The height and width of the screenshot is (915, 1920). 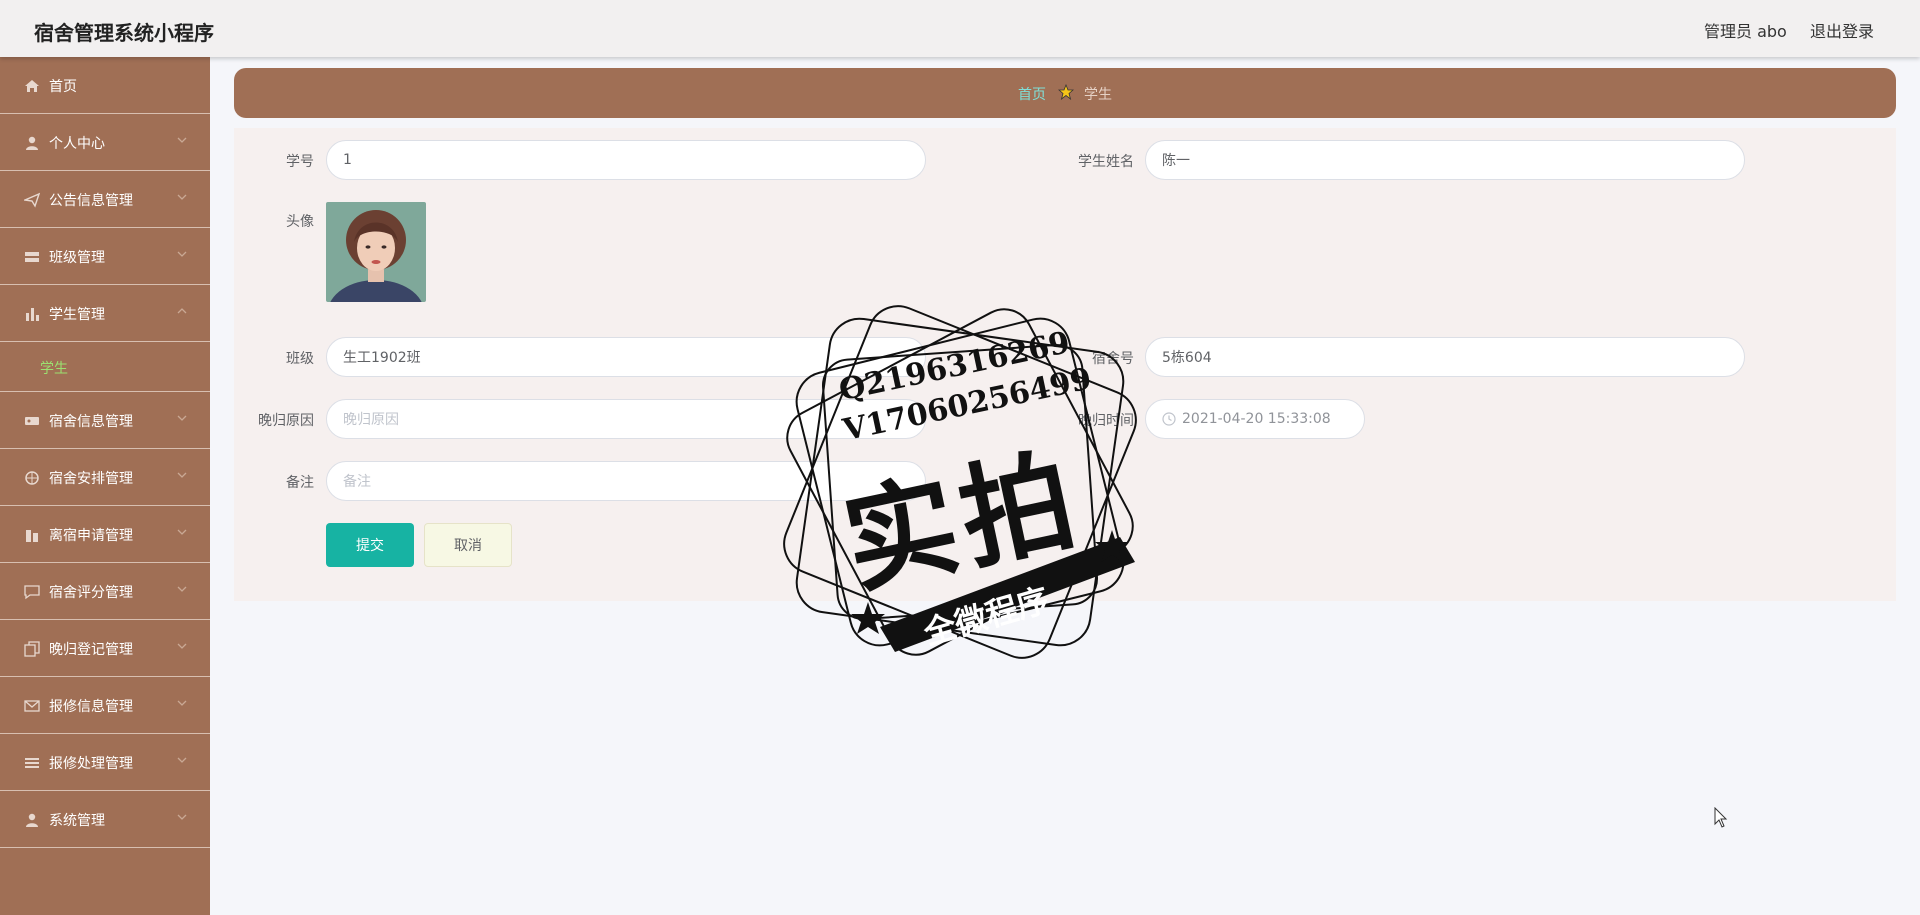 I want to click on top-header: 宿舍管理系统小程序 管理员 abo 退出登录, so click(x=960, y=28).